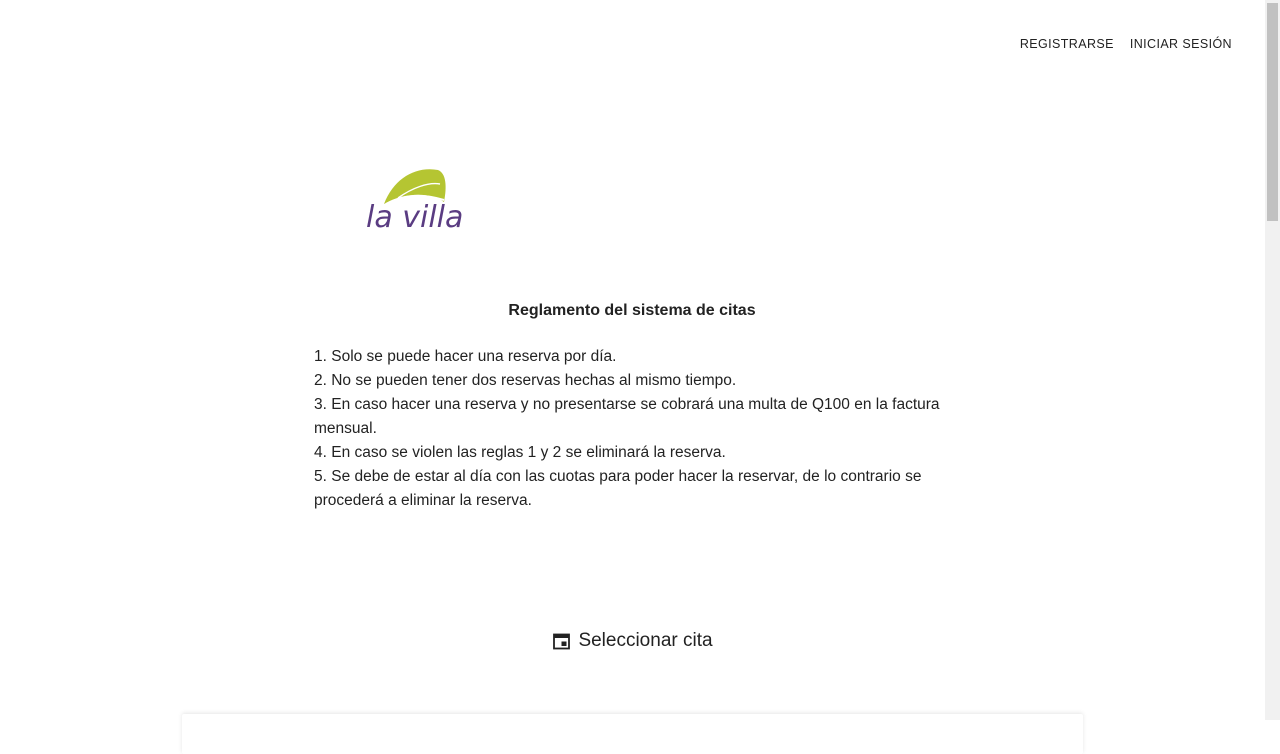 The width and height of the screenshot is (1280, 754). What do you see at coordinates (632, 310) in the screenshot?
I see `rules-title: Reglamento del sistema de citas` at bounding box center [632, 310].